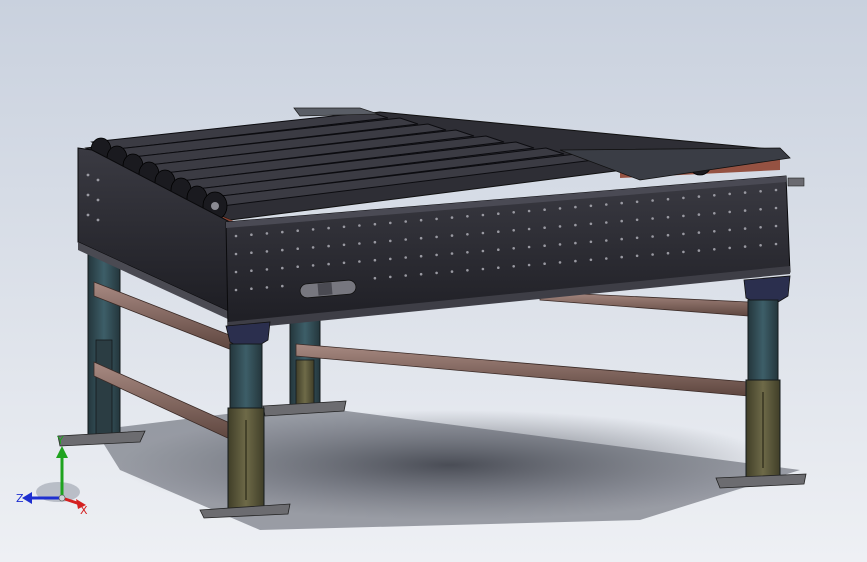 This screenshot has width=867, height=562. I want to click on z-axis-label: Z, so click(20, 498).